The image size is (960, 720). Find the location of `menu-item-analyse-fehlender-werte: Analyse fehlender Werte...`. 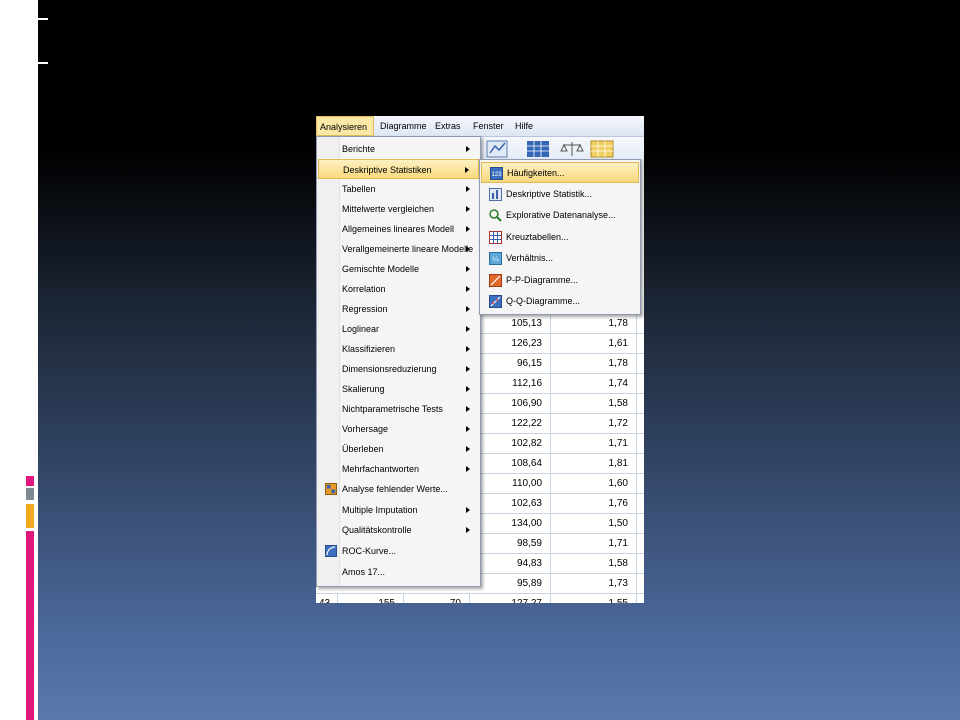

menu-item-analyse-fehlender-werte: Analyse fehlender Werte... is located at coordinates (398, 489).